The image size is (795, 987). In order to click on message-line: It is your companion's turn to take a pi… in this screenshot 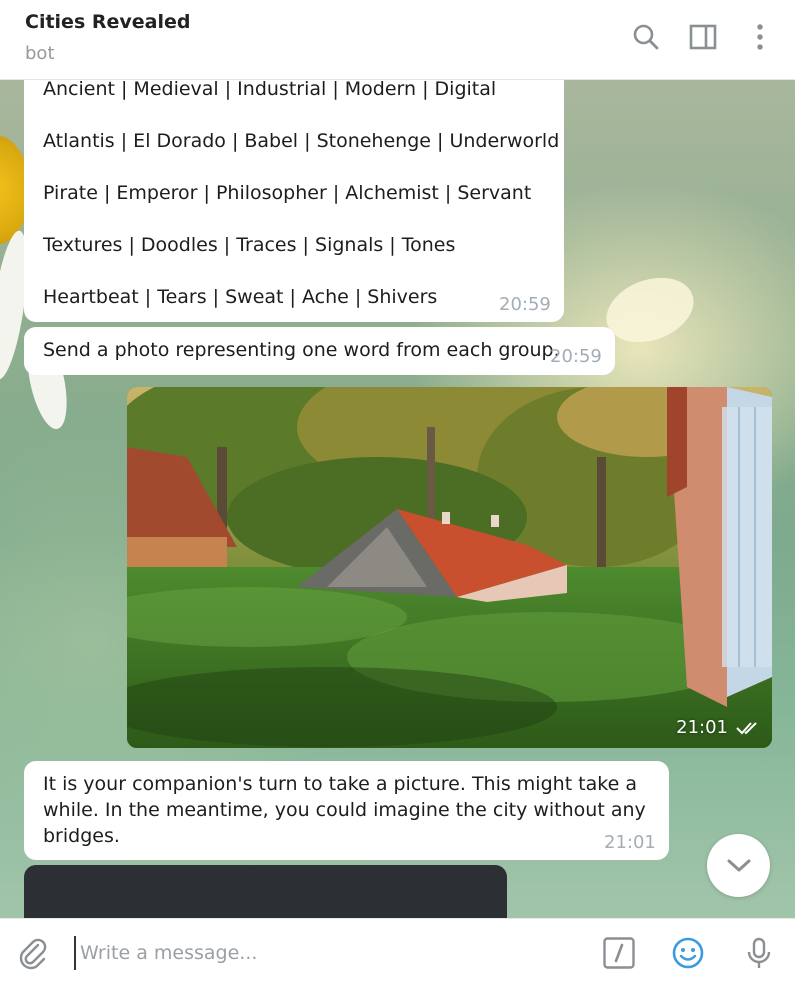, I will do `click(340, 784)`.